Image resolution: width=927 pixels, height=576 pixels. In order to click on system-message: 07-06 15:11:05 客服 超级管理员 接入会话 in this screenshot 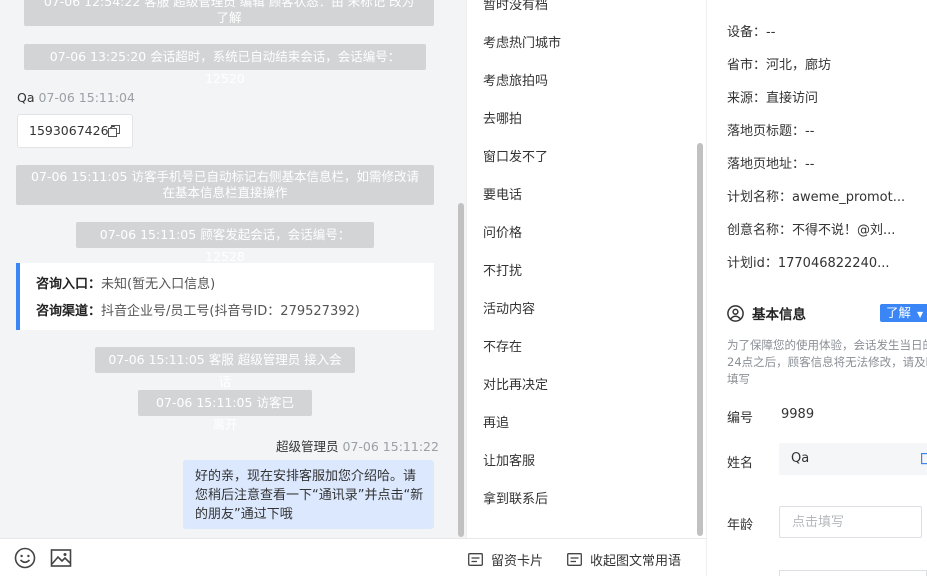, I will do `click(225, 368)`.